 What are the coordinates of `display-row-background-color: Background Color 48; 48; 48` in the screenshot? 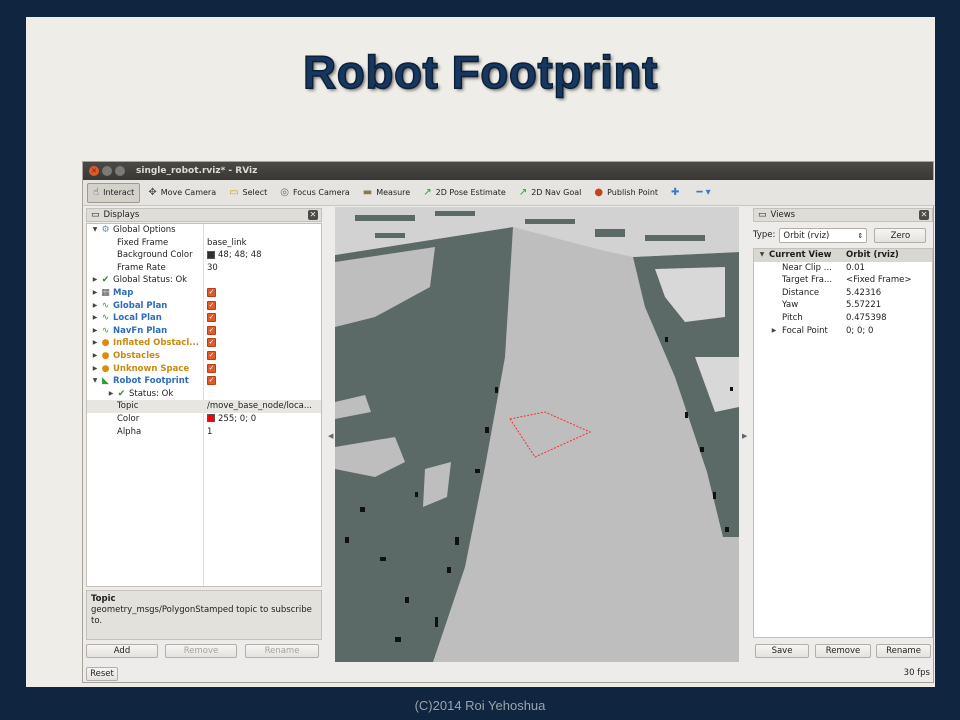 It's located at (204, 255).